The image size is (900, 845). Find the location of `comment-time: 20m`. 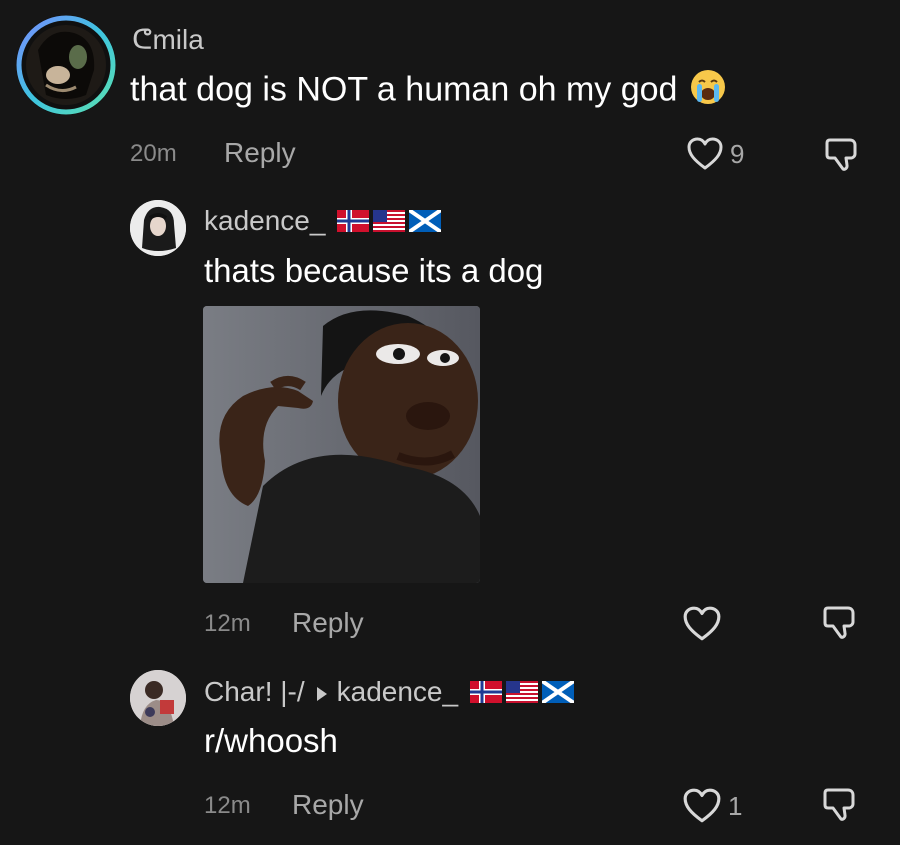

comment-time: 20m is located at coordinates (153, 153).